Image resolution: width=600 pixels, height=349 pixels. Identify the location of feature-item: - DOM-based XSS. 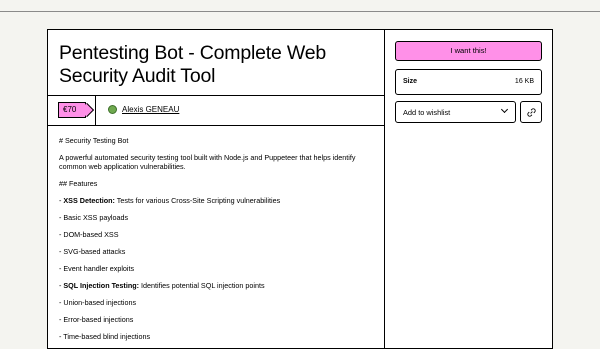
(219, 234).